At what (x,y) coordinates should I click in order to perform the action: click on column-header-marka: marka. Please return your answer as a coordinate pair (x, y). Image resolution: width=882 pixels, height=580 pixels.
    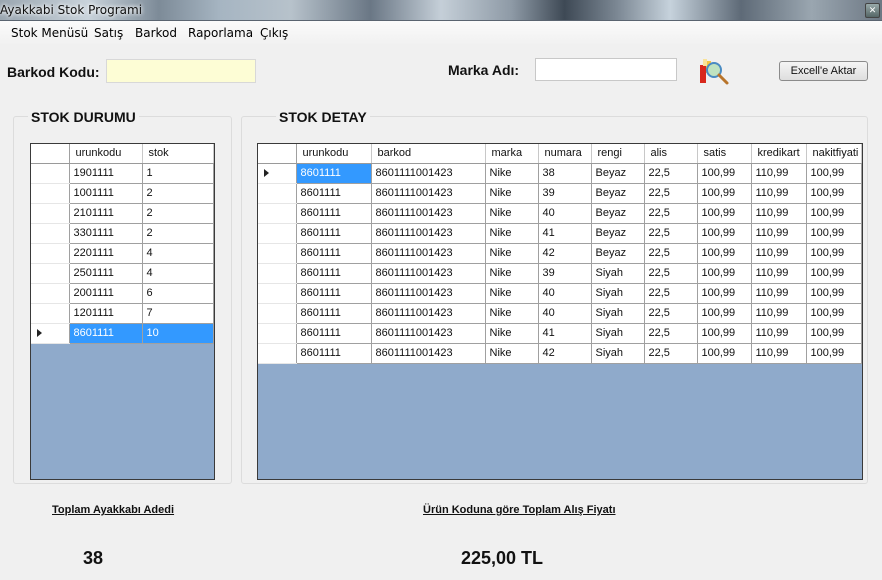
    Looking at the image, I should click on (512, 154).